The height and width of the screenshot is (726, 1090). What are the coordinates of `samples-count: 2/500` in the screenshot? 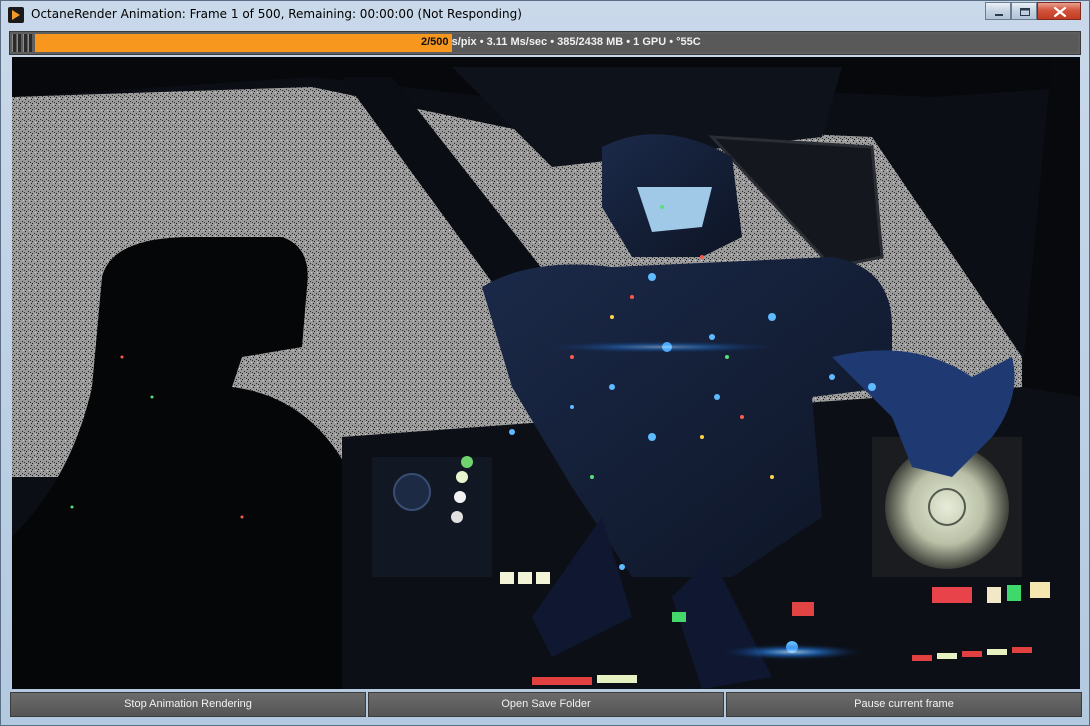 It's located at (435, 42).